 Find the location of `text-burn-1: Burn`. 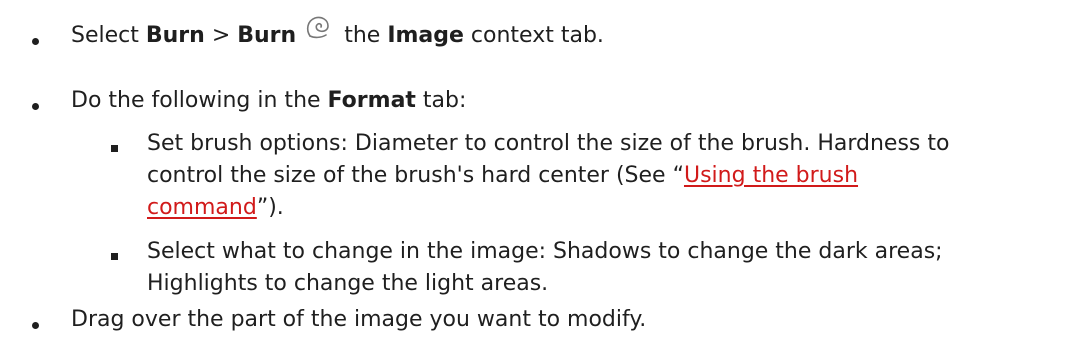

text-burn-1: Burn is located at coordinates (175, 35).